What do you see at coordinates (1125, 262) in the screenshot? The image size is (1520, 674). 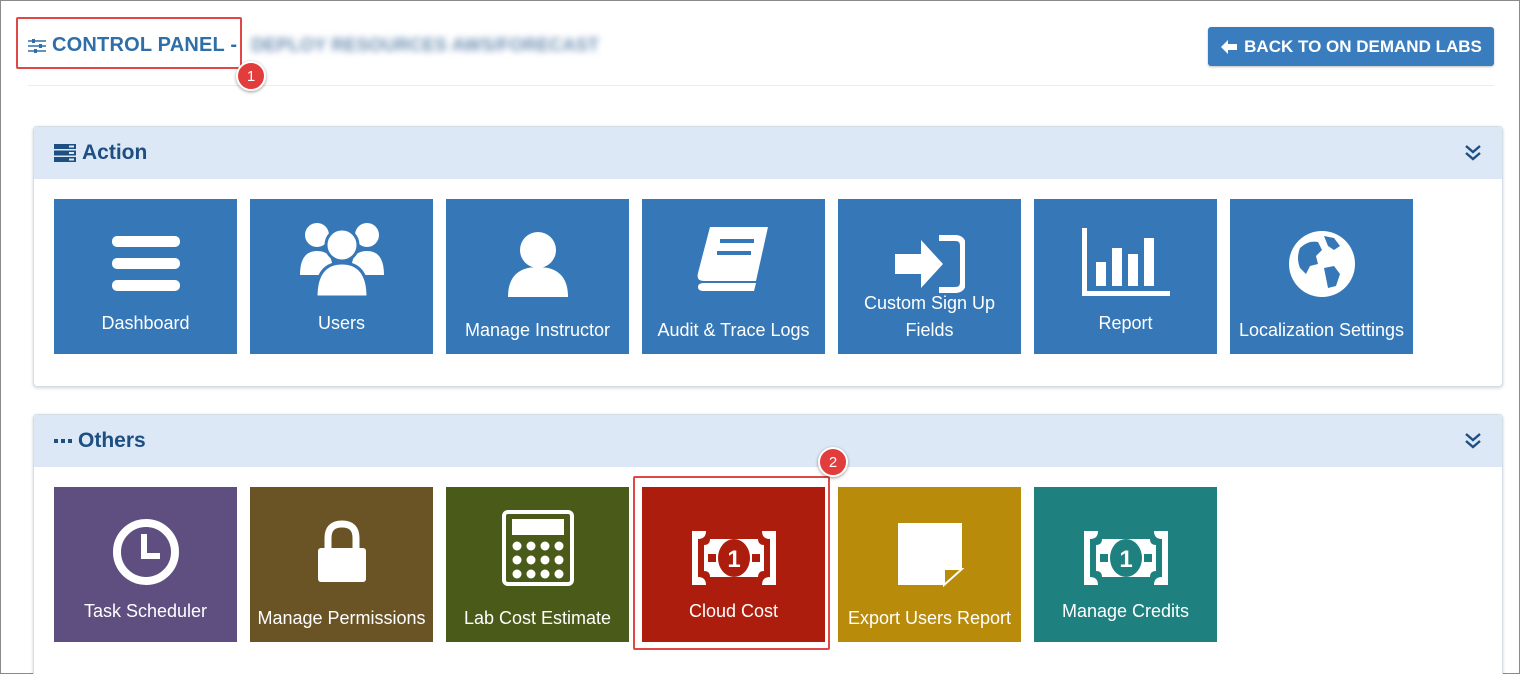 I see `bar-chart-icon` at bounding box center [1125, 262].